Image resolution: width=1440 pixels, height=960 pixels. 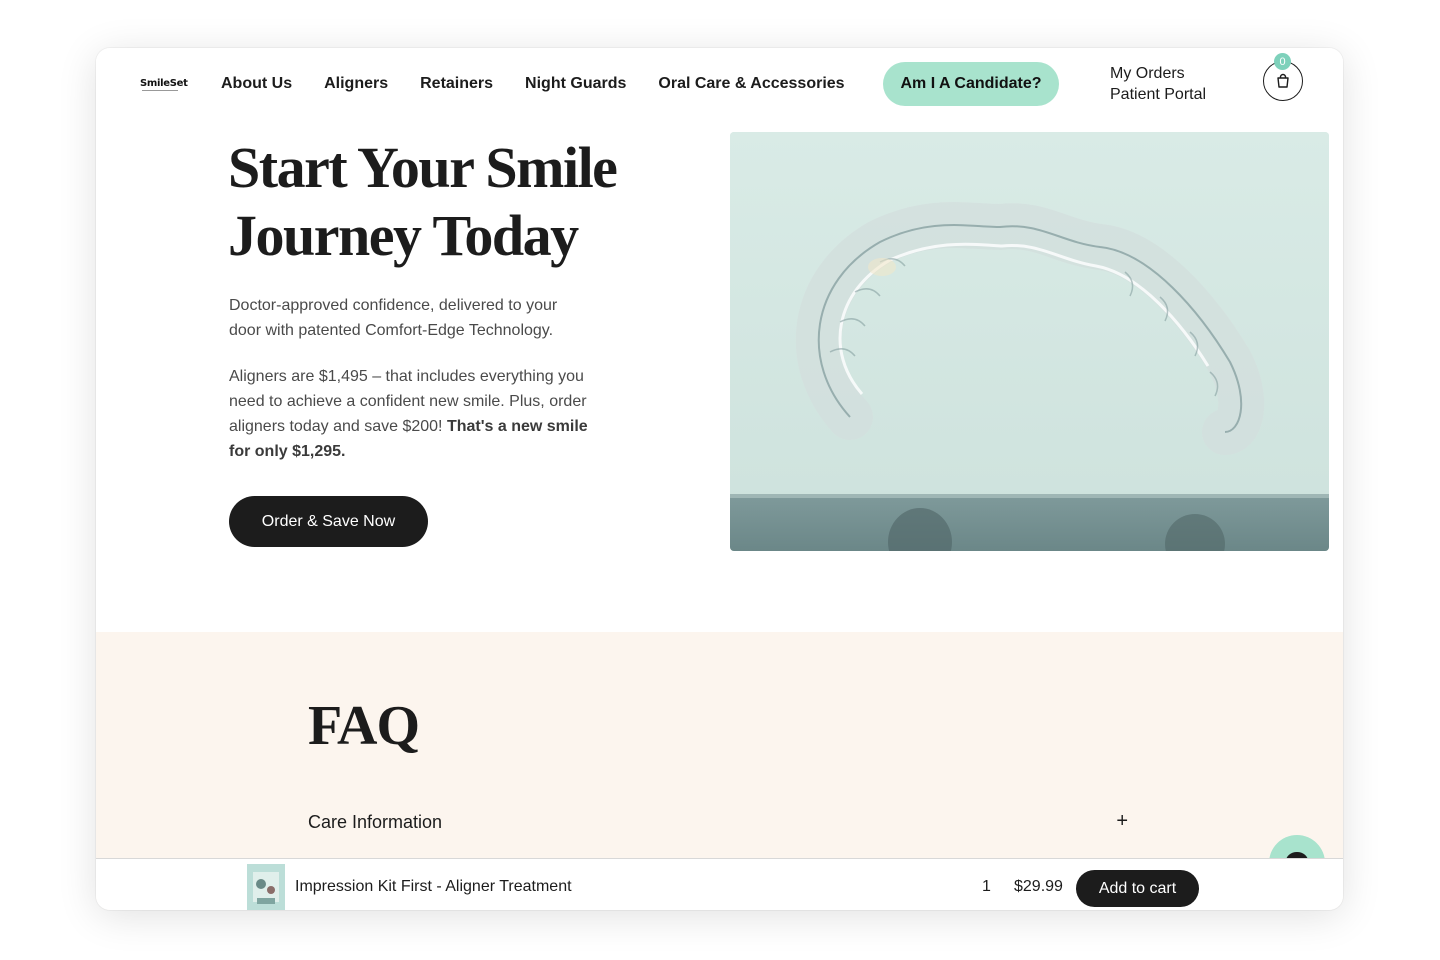 What do you see at coordinates (1158, 73) in the screenshot?
I see `my-orders-link: My Orders` at bounding box center [1158, 73].